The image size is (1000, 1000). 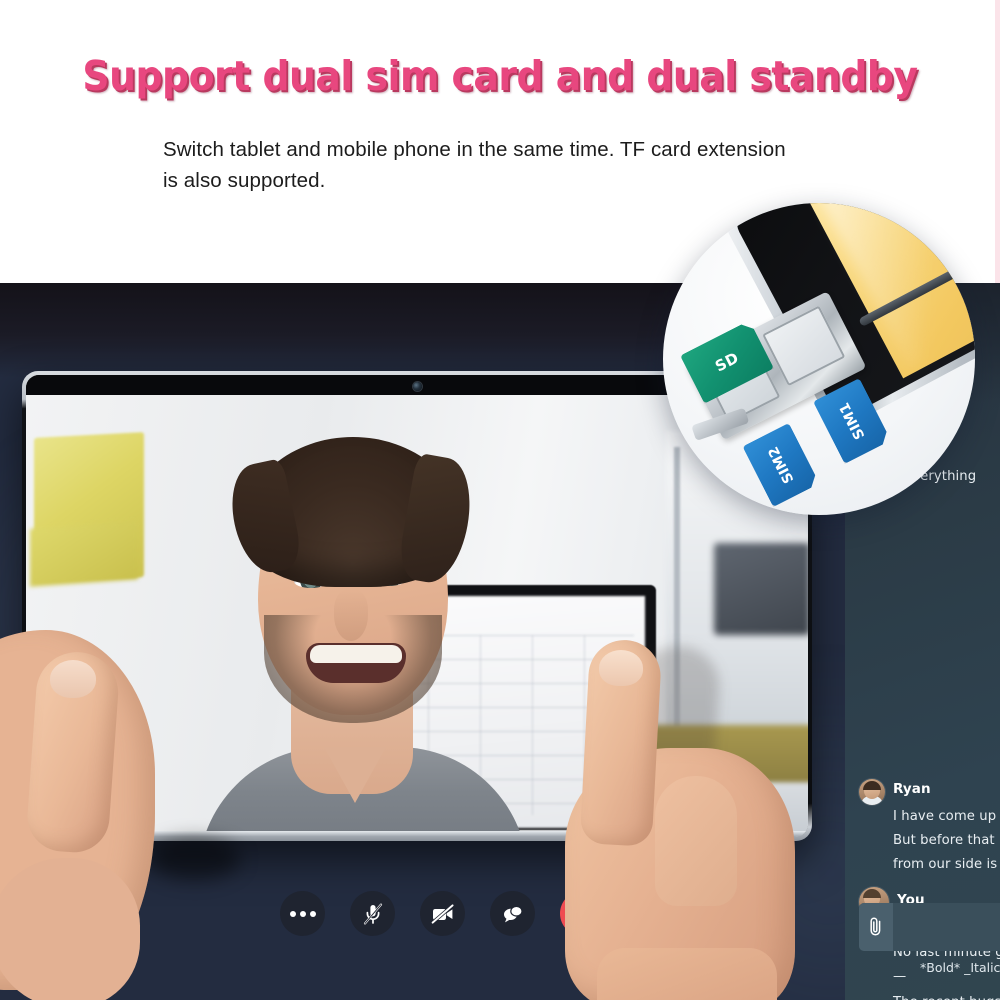 What do you see at coordinates (244, 180) in the screenshot?
I see `subtitle-line-2: is also supported.` at bounding box center [244, 180].